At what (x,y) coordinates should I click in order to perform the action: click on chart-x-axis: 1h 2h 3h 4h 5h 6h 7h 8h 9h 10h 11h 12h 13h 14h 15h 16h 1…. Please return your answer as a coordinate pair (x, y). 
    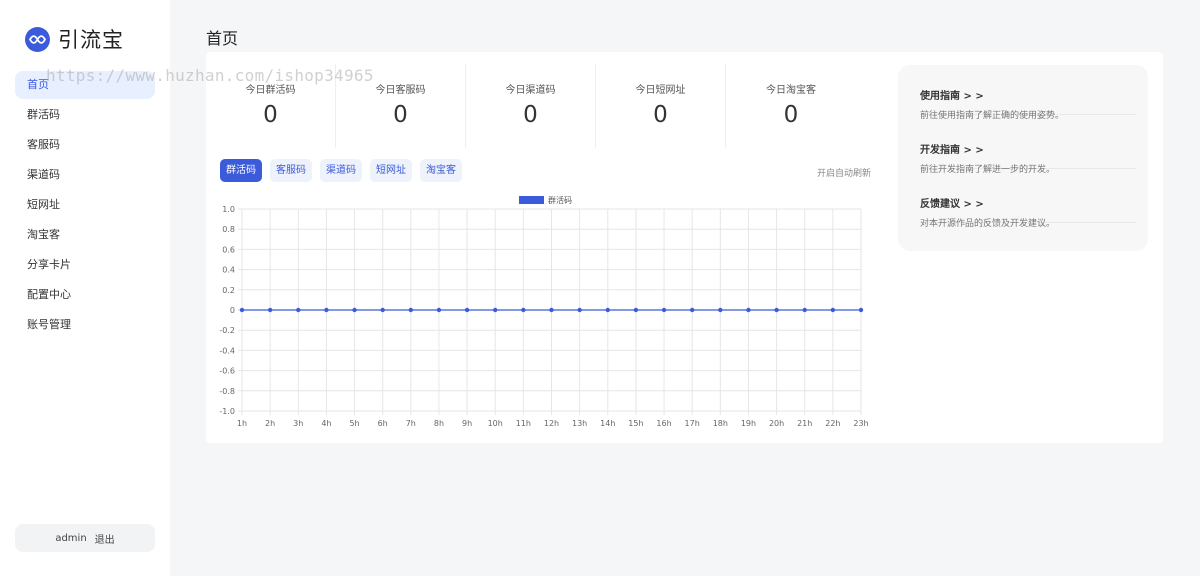
    Looking at the image, I should click on (553, 423).